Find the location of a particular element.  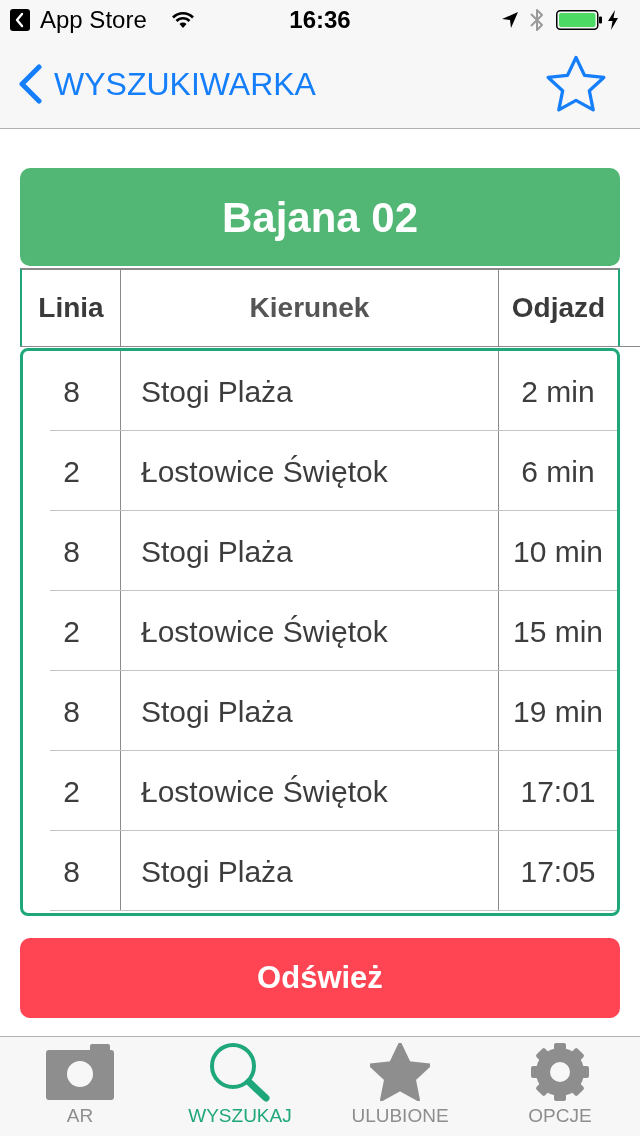

departure-cell-text: 2 min is located at coordinates (558, 391).